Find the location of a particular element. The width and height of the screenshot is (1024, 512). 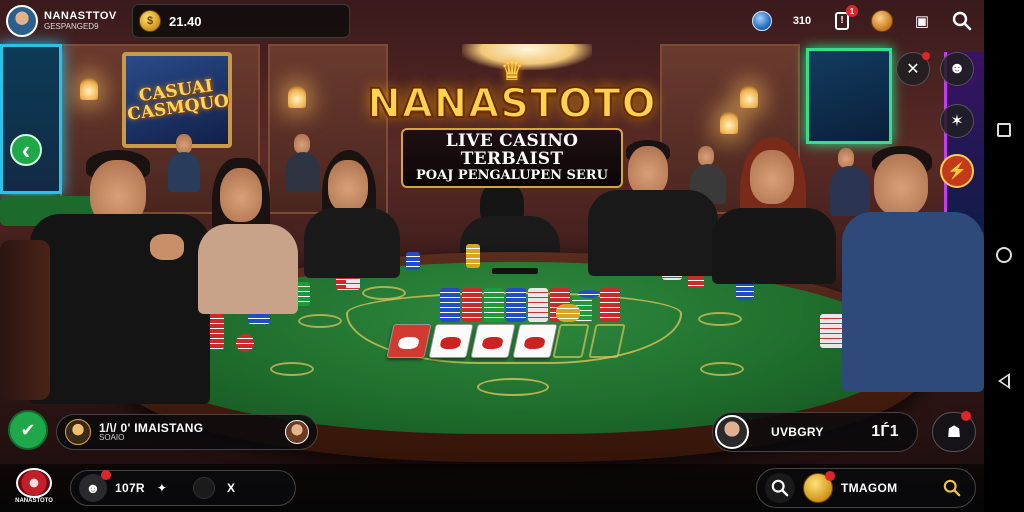

gold-bag-icon is located at coordinates (819, 487).